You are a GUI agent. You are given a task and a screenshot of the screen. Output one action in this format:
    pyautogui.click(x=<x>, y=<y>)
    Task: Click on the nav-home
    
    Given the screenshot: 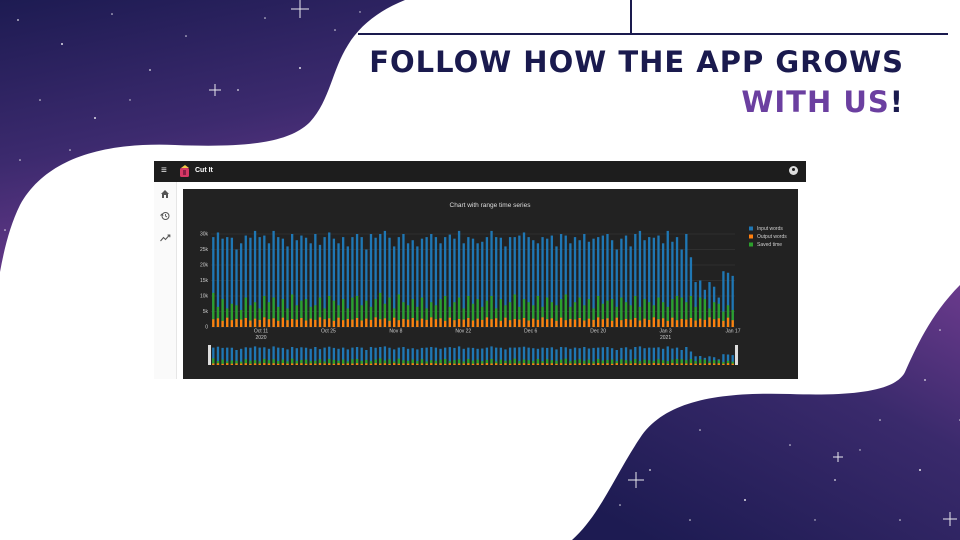 What is the action you would take?
    pyautogui.click(x=165, y=194)
    